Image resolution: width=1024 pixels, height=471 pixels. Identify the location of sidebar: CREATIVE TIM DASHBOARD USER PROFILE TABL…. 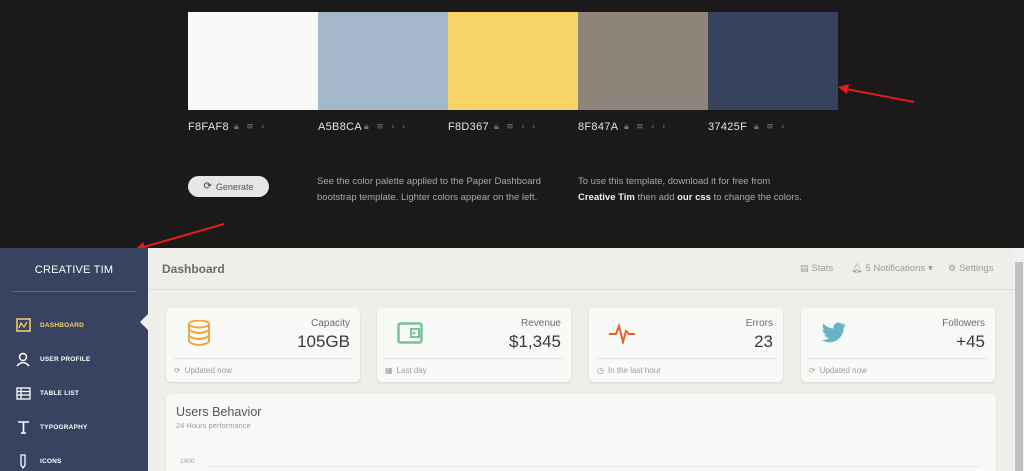
(74, 359).